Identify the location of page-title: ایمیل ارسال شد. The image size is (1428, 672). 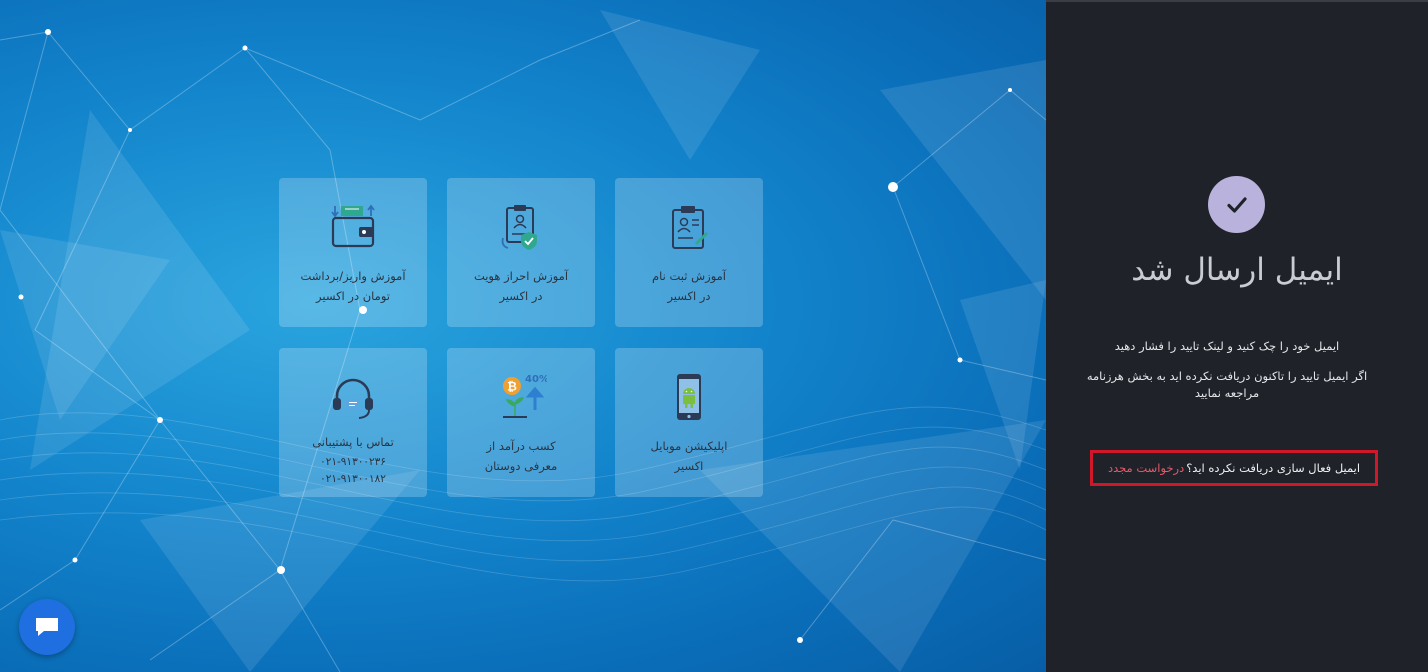
(1237, 270).